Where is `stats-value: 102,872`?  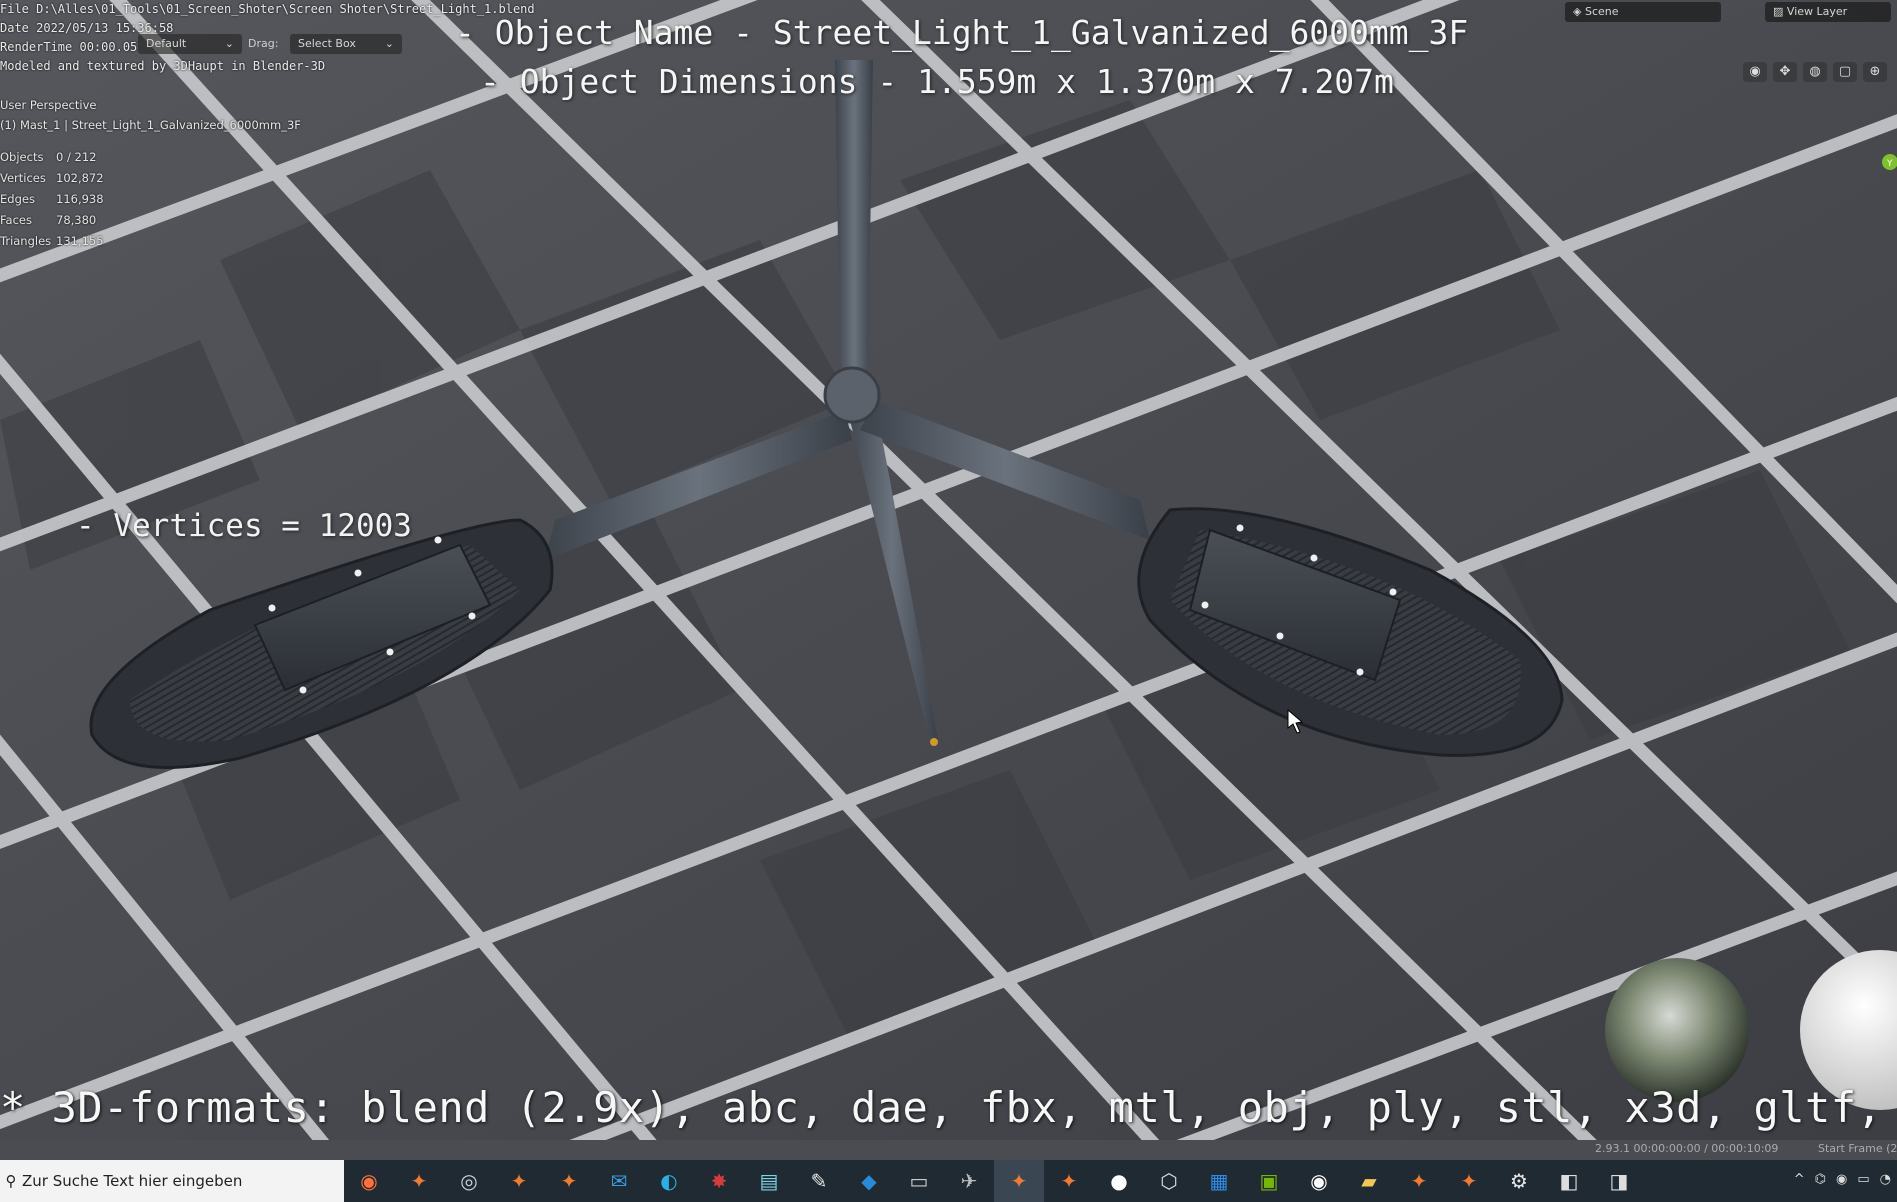
stats-value: 102,872 is located at coordinates (80, 178).